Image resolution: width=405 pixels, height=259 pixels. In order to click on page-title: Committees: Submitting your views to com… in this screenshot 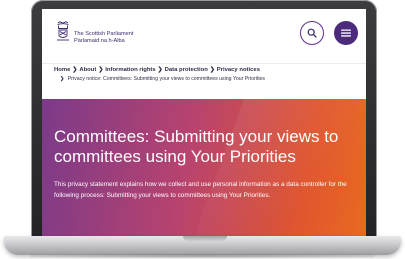, I will do `click(196, 146)`.